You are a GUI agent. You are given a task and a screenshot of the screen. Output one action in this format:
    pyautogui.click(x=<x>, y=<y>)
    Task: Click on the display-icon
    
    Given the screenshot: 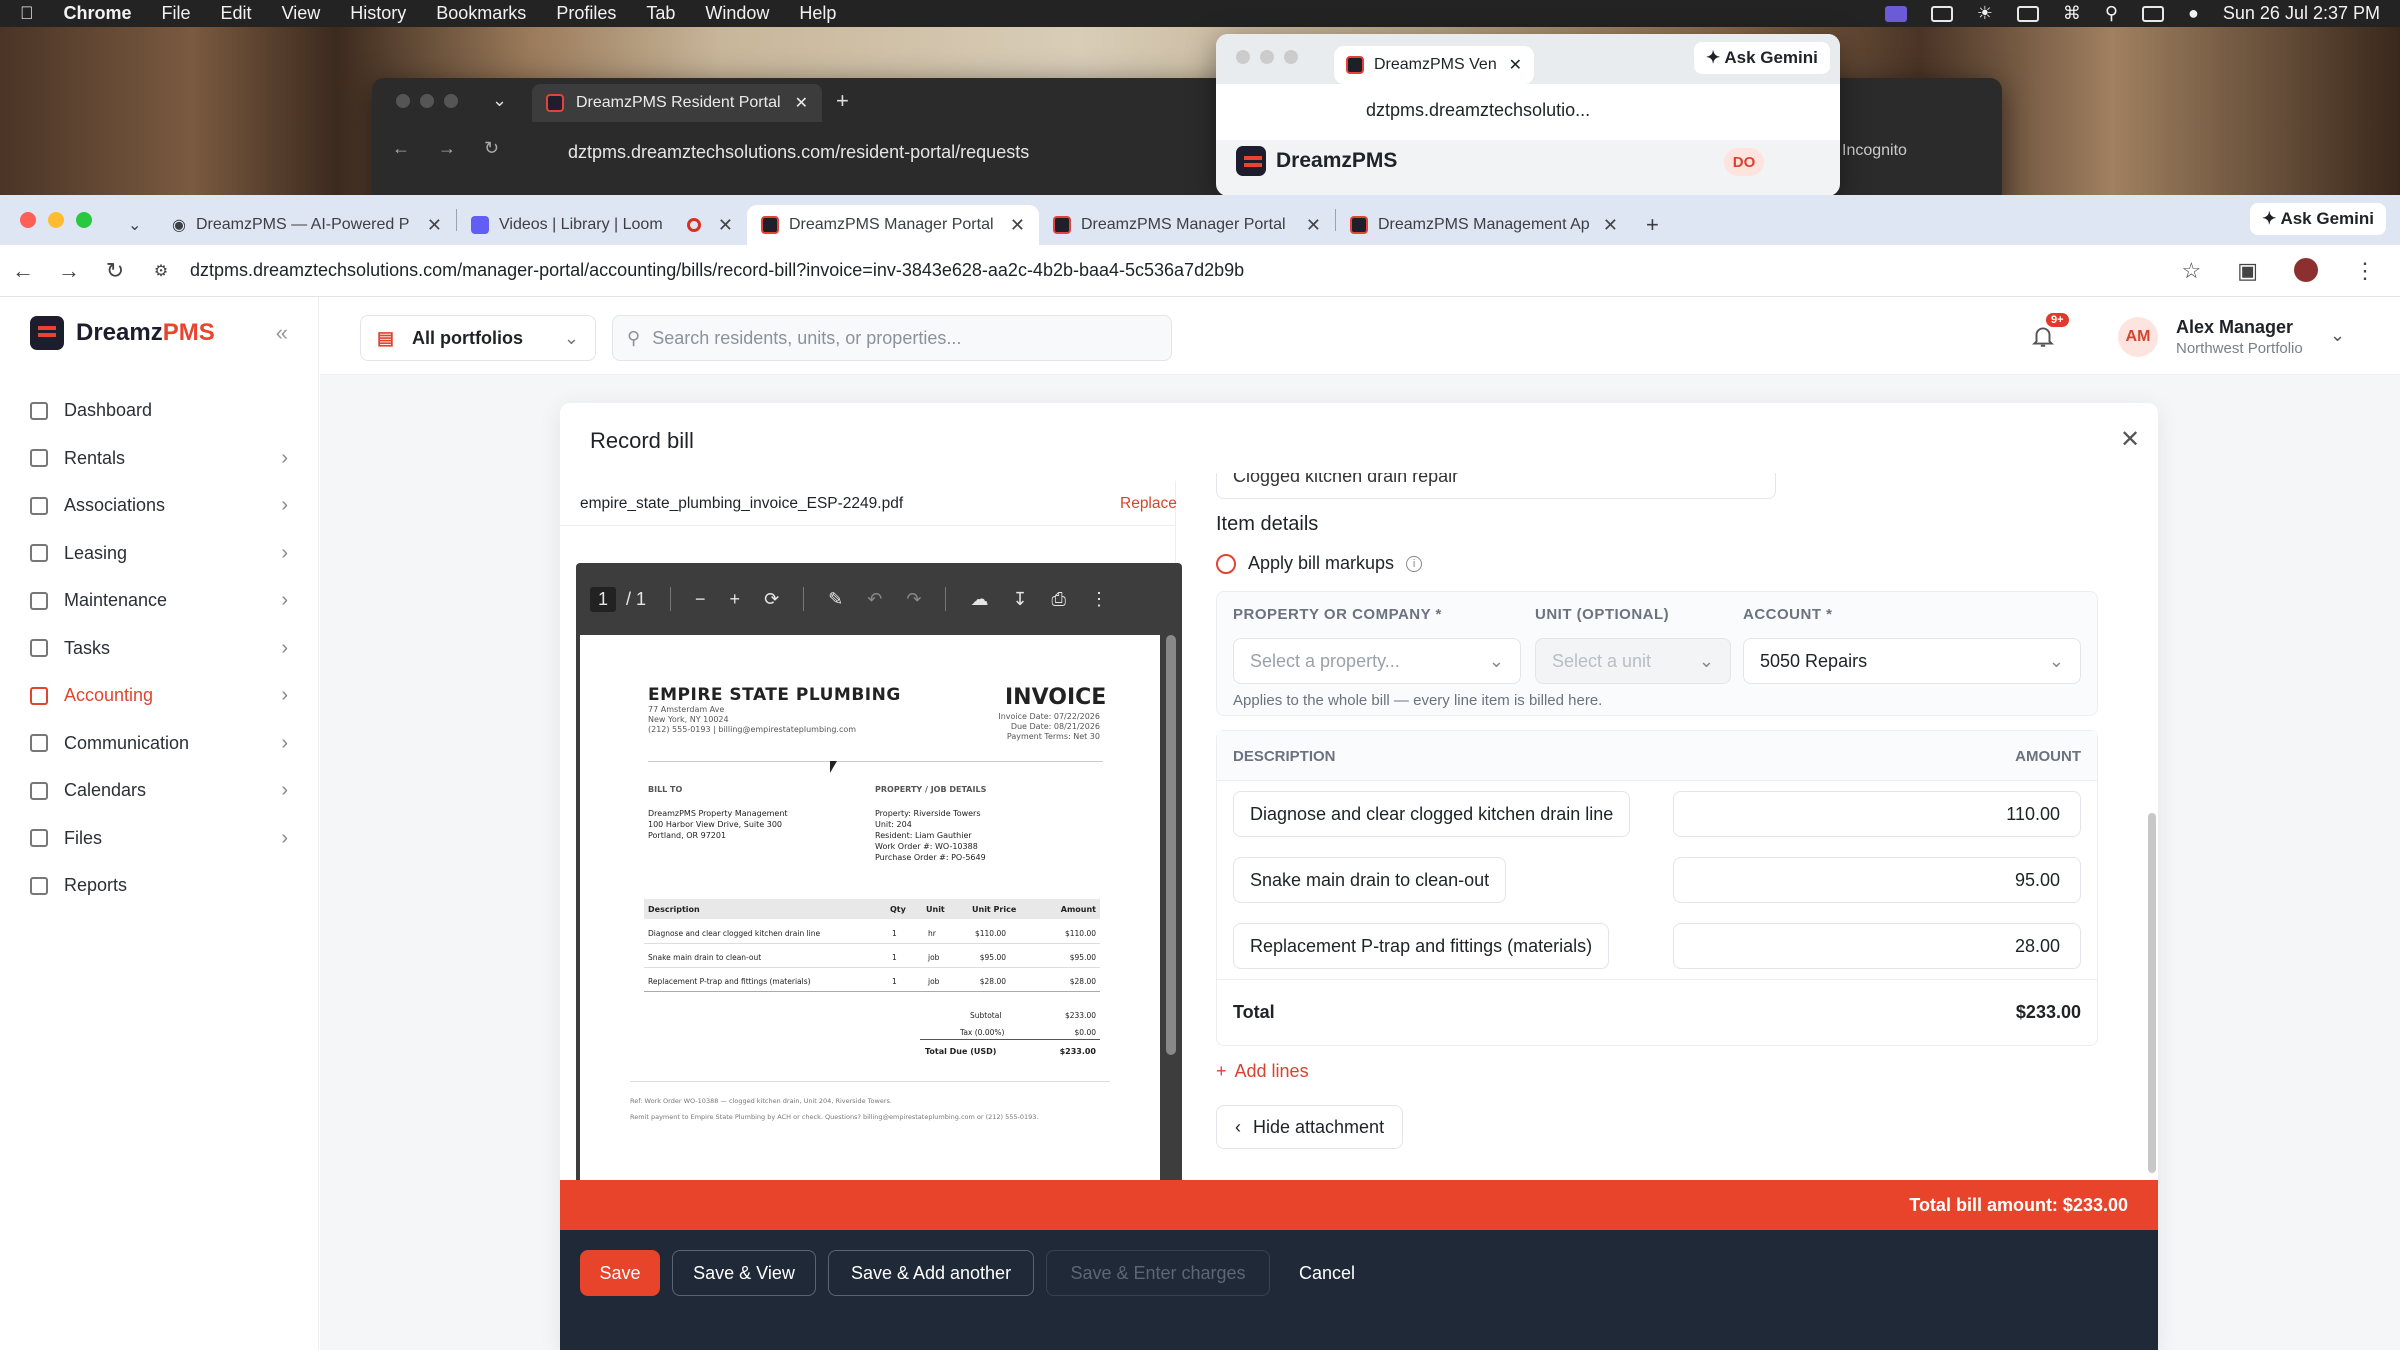 What is the action you would take?
    pyautogui.click(x=1941, y=13)
    